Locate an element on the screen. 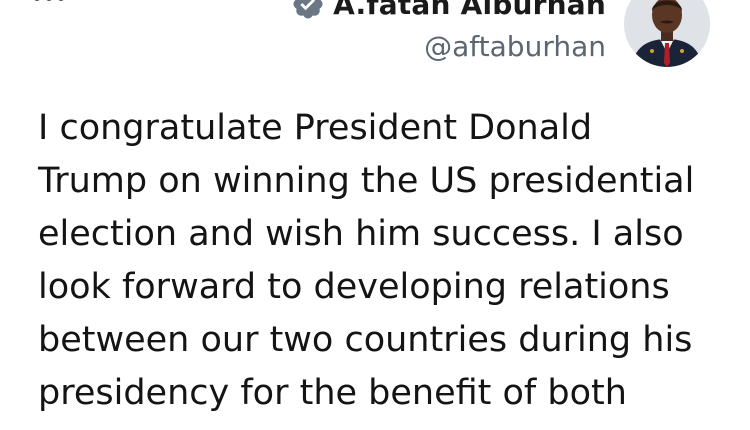  avatar-portrait is located at coordinates (667, 33).